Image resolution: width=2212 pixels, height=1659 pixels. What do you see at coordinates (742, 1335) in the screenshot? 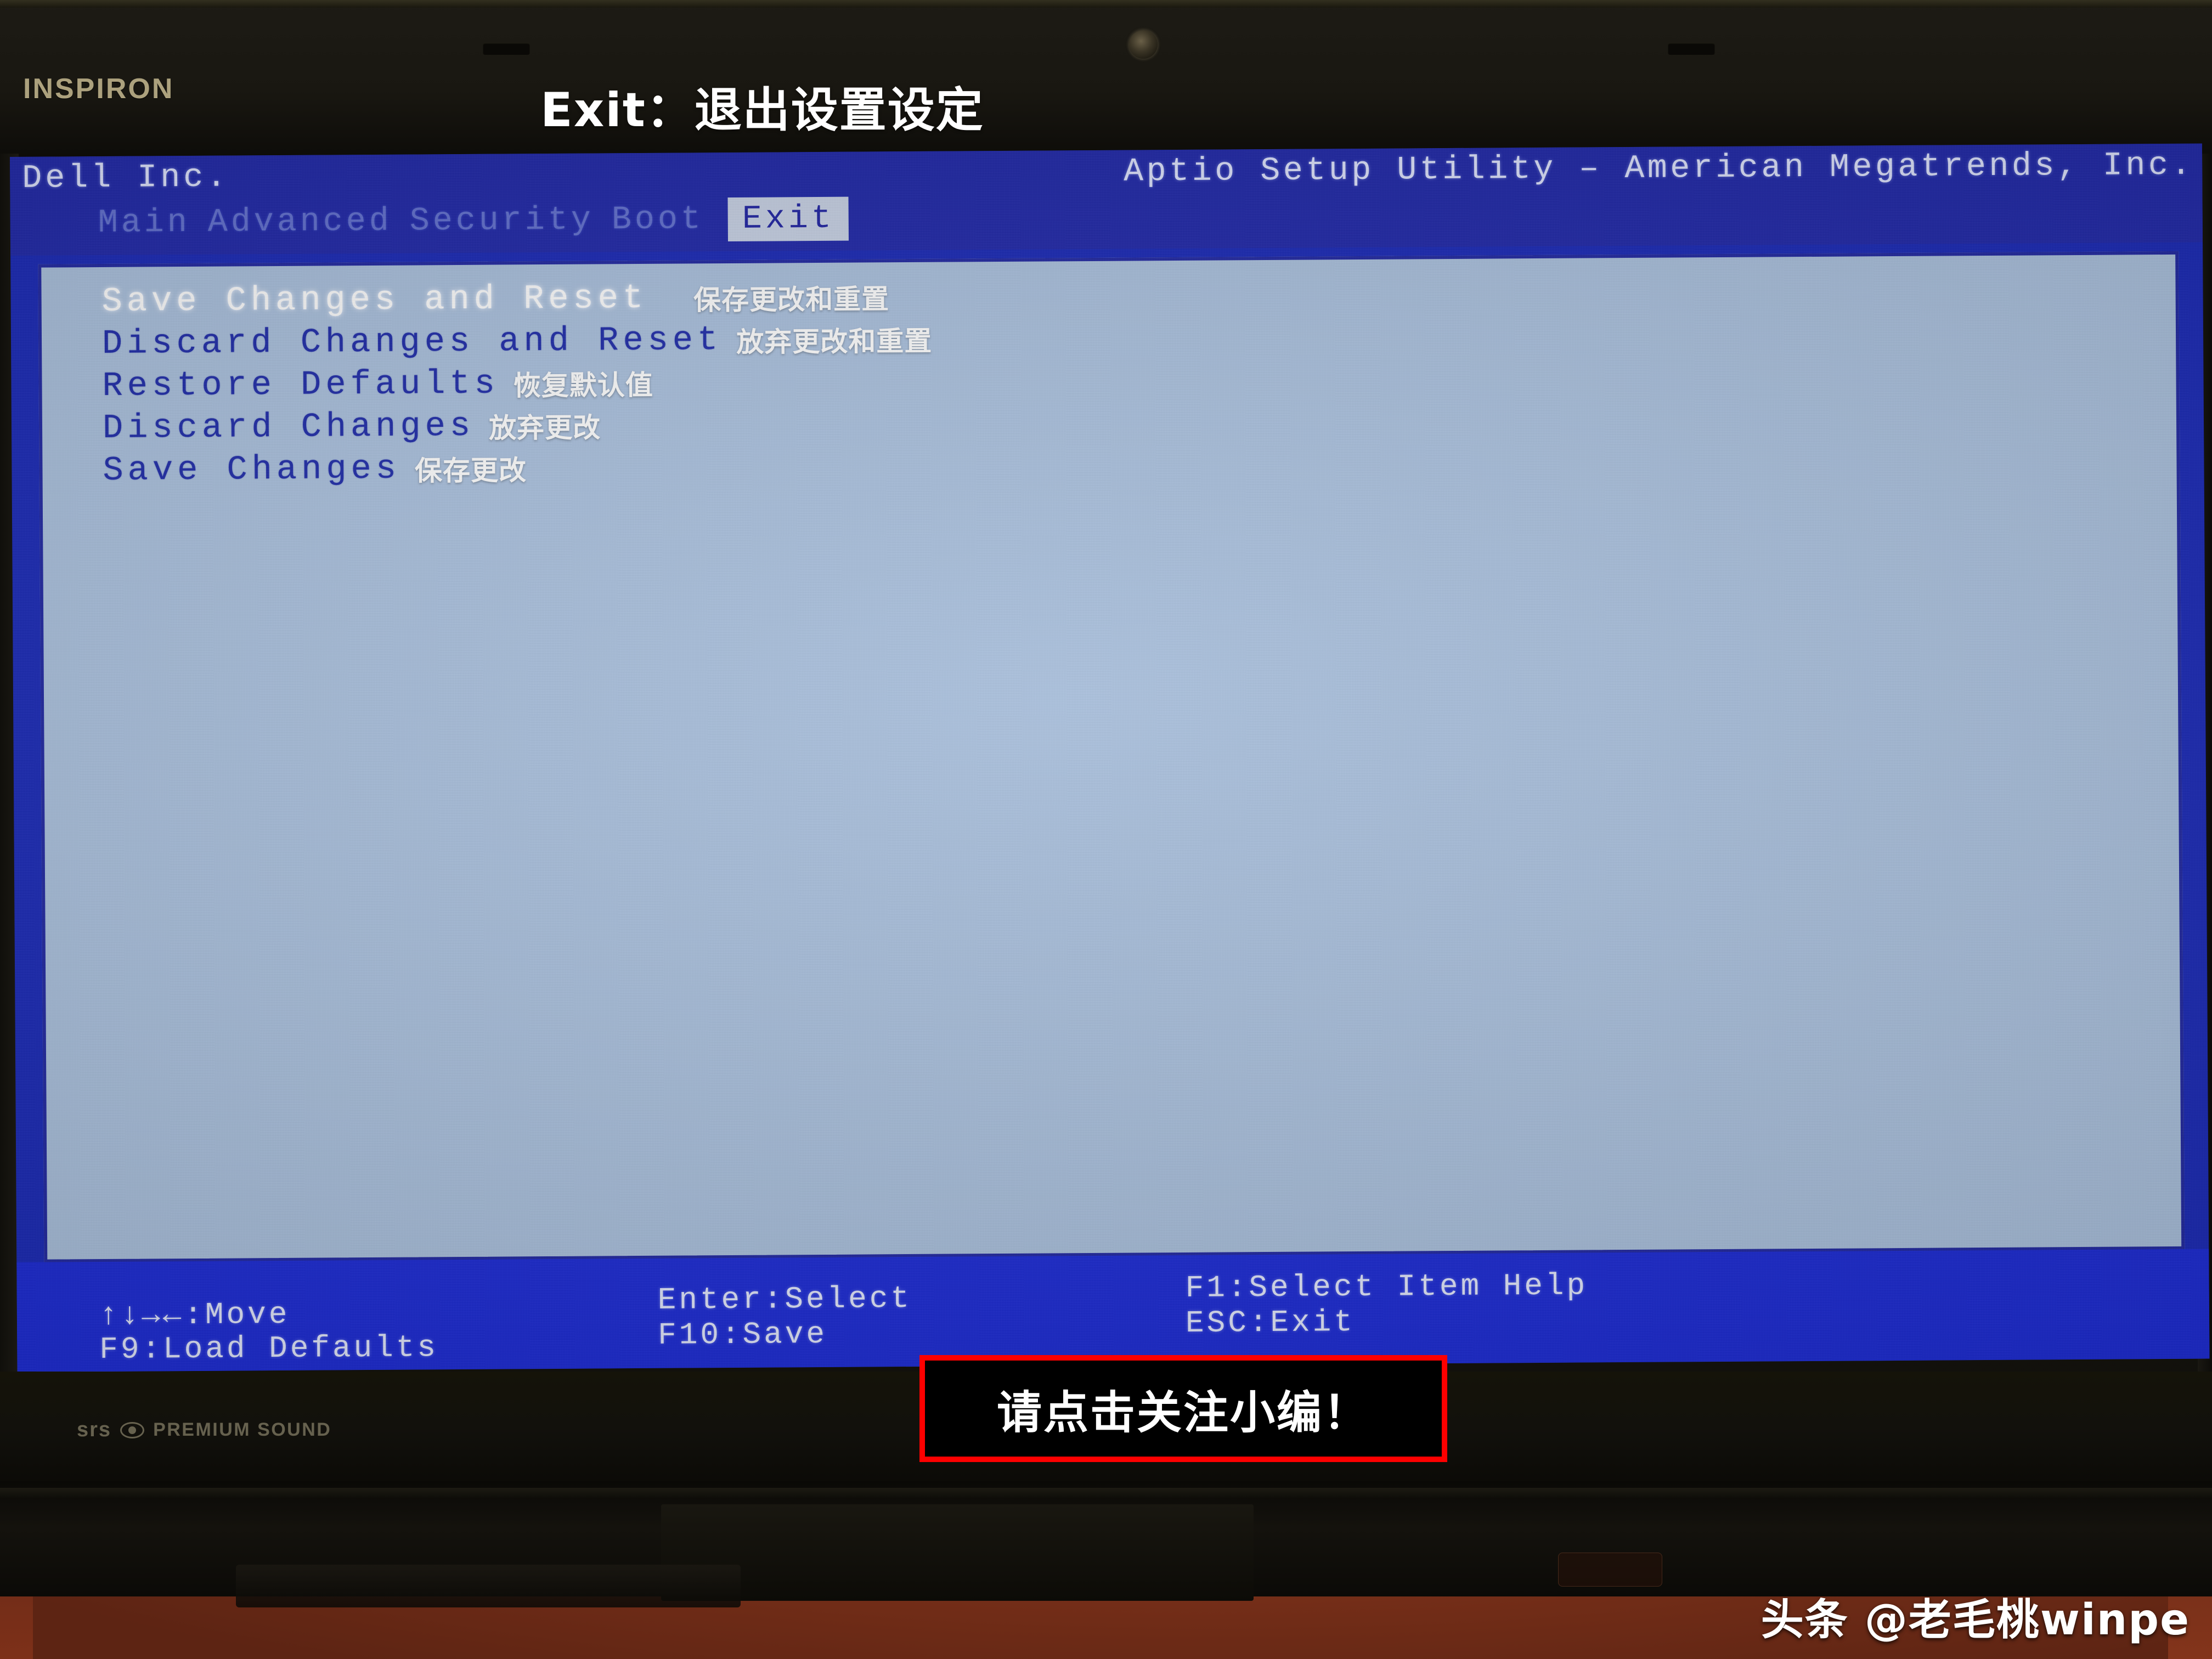
I see `help-key-f10-save: F10:Save` at bounding box center [742, 1335].